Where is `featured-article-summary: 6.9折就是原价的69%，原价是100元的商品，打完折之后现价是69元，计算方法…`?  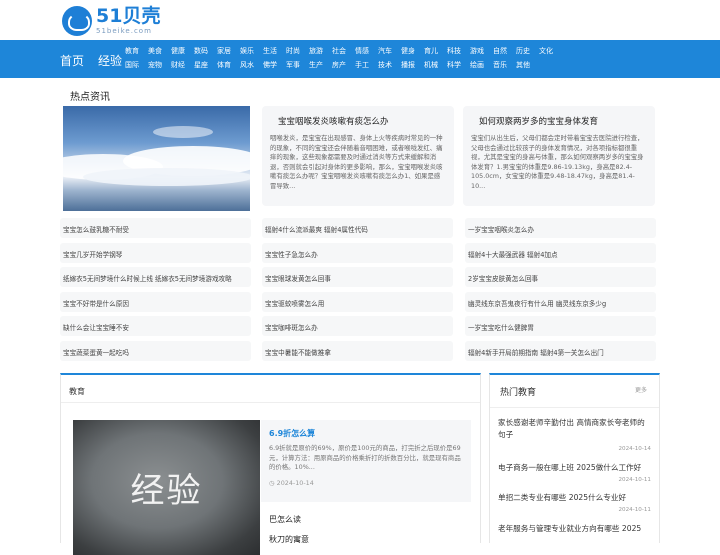 featured-article-summary: 6.9折就是原价的69%，原价是100元的商品，打完折之后现价是69元，计算方法… is located at coordinates (365, 458).